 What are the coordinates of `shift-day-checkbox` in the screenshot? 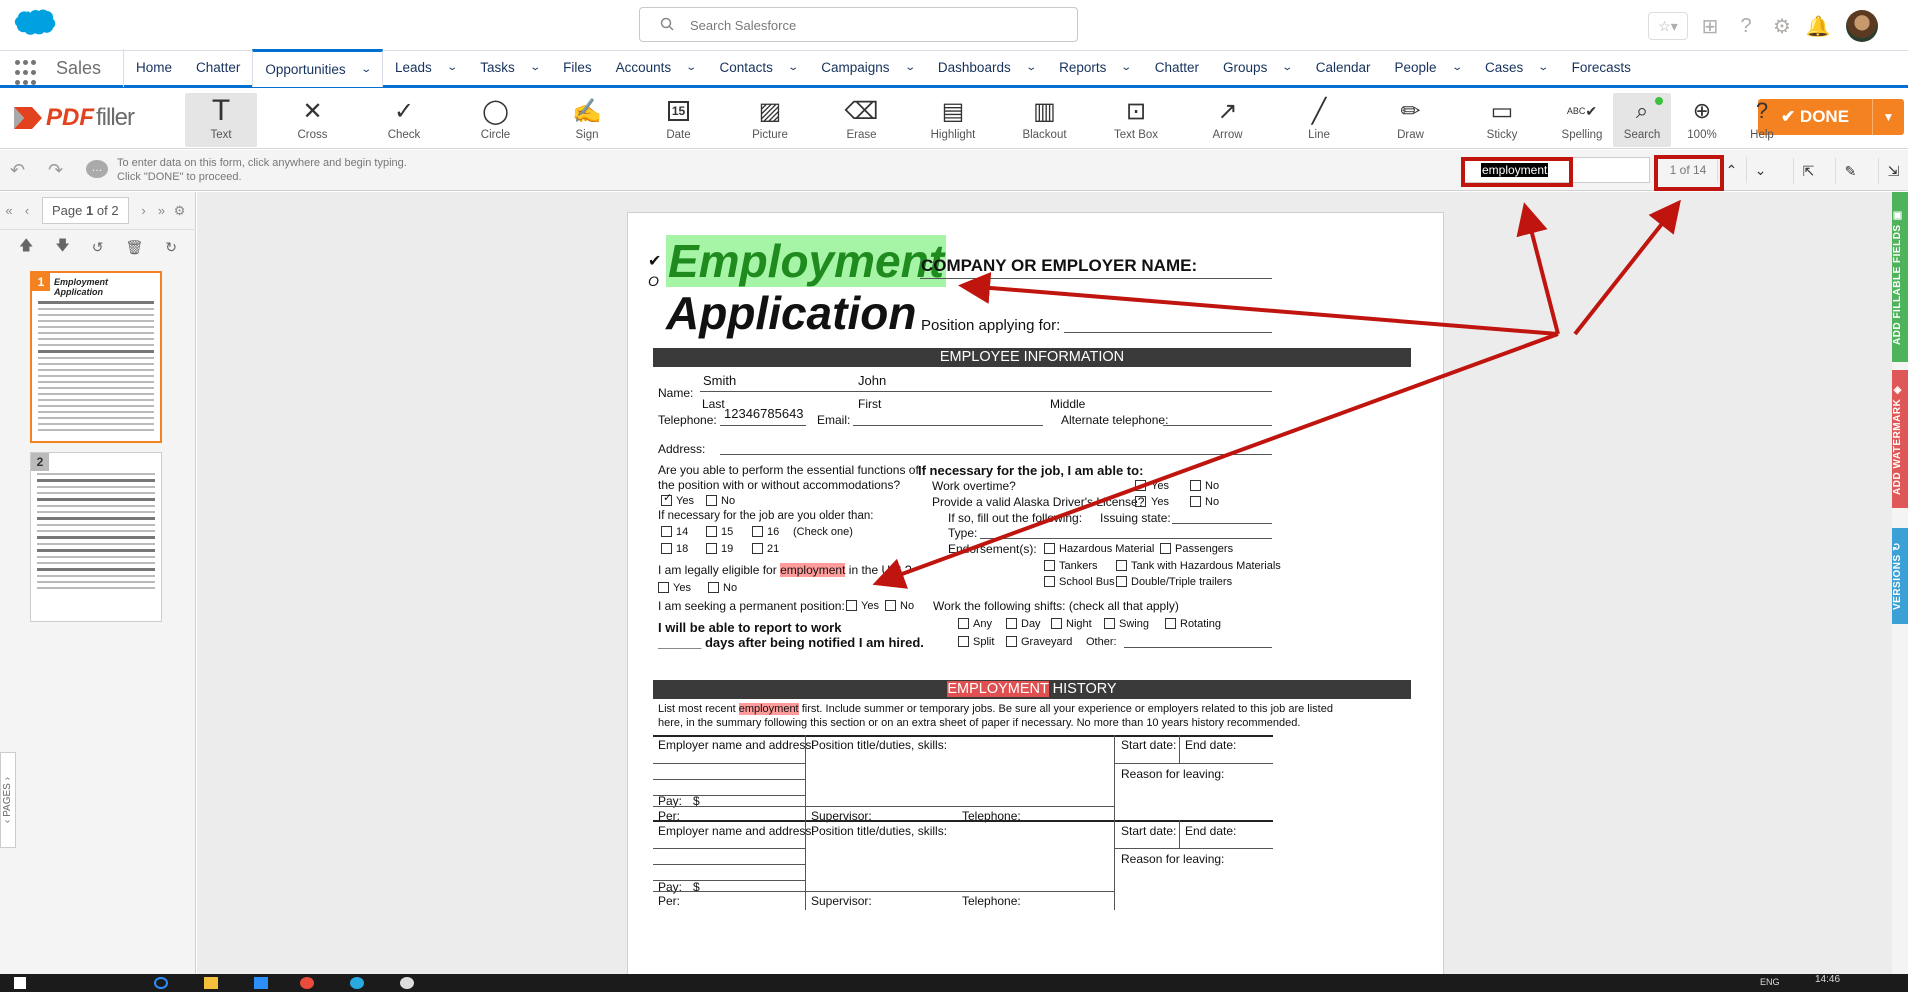 It's located at (1011, 623).